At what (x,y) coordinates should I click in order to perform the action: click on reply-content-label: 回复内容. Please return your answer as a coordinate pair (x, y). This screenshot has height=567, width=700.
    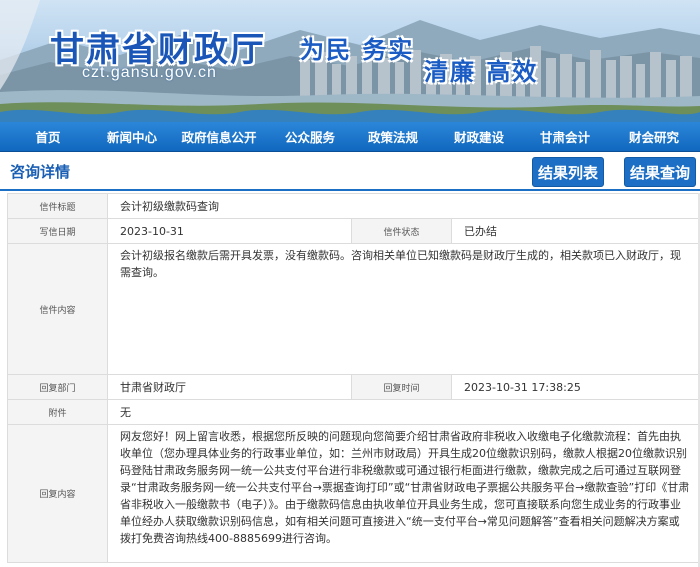
    Looking at the image, I should click on (57, 493).